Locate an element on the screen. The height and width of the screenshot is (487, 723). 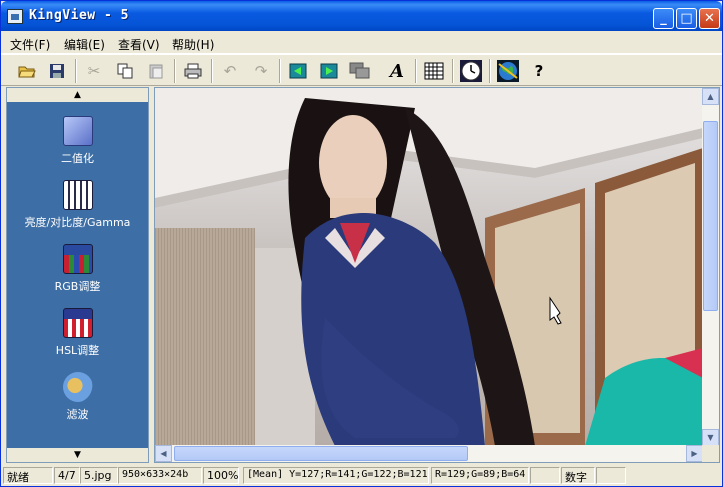
globe-icon is located at coordinates (508, 71).